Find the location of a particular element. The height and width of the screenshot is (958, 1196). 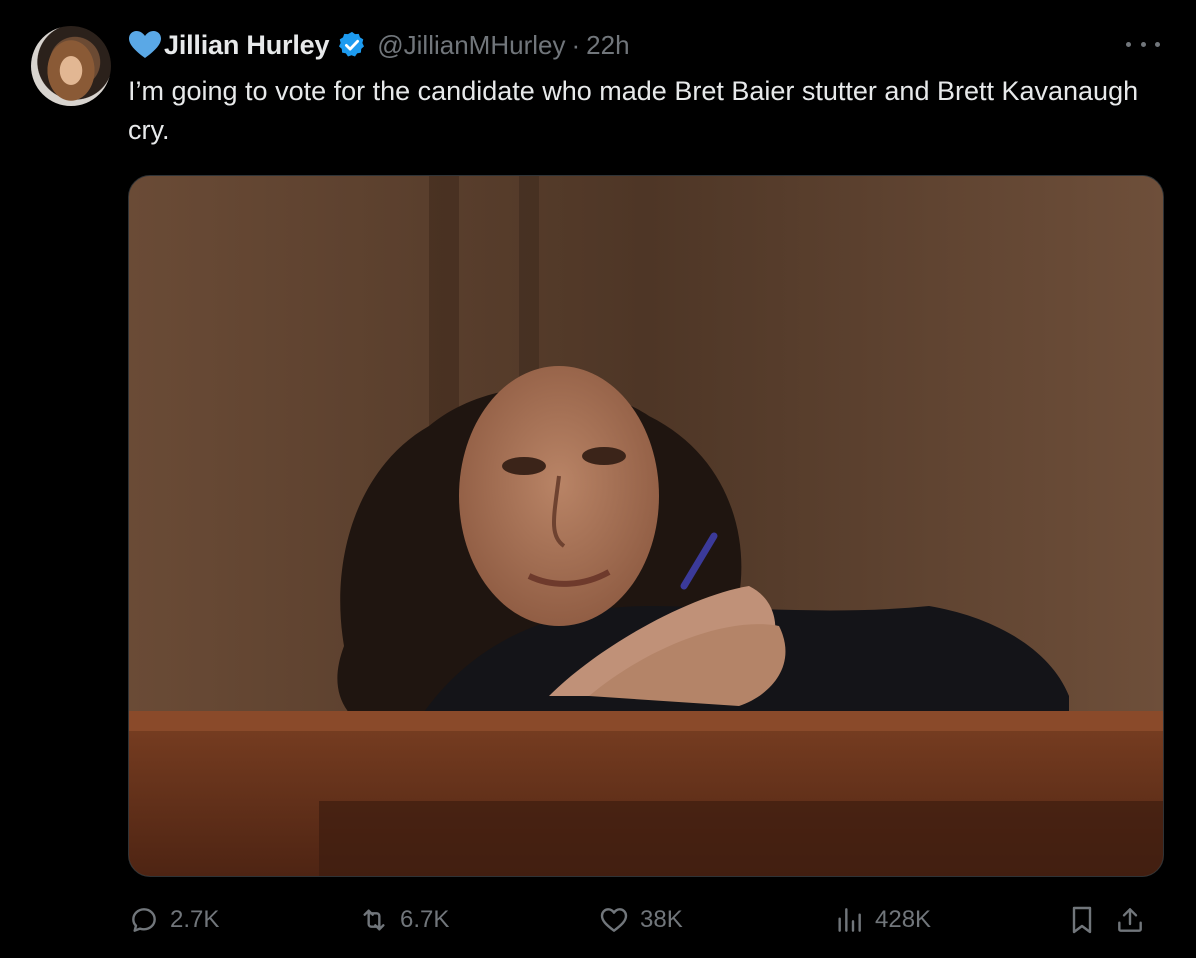

share-button is located at coordinates (1130, 920).